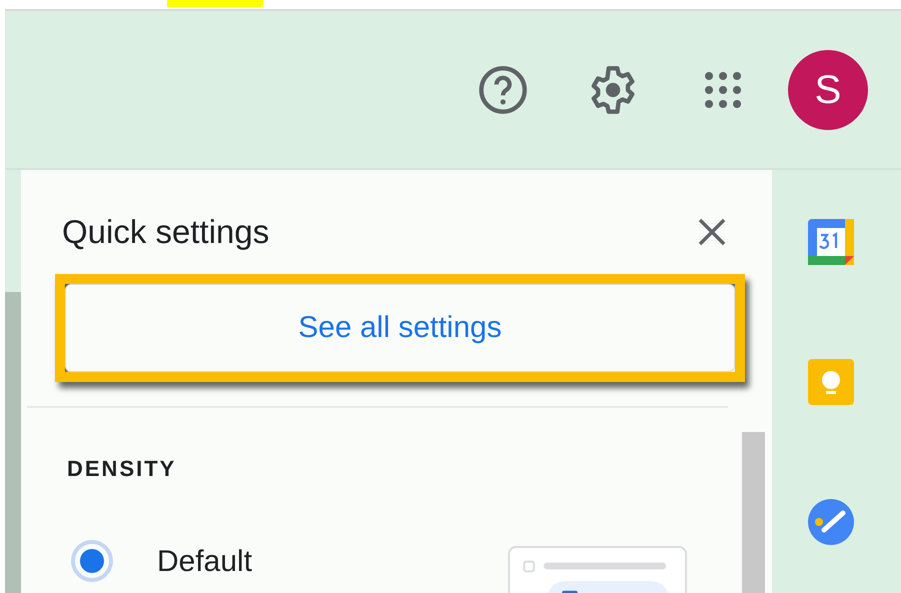 Image resolution: width=901 pixels, height=593 pixels. I want to click on radio-button, so click(92, 561).